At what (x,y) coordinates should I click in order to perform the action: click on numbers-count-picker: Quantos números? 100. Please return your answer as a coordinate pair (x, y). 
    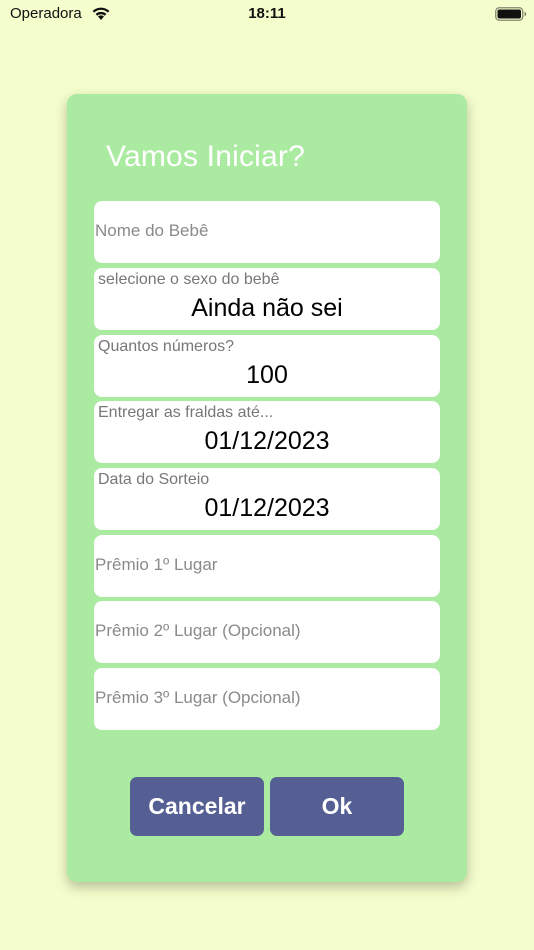
    Looking at the image, I should click on (267, 366).